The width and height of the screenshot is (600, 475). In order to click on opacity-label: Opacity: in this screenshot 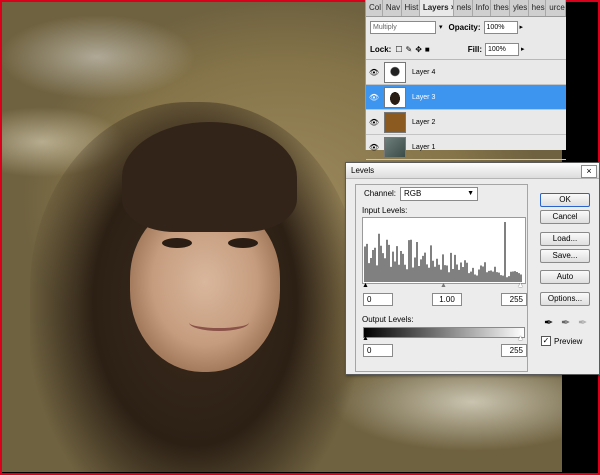, I will do `click(464, 27)`.